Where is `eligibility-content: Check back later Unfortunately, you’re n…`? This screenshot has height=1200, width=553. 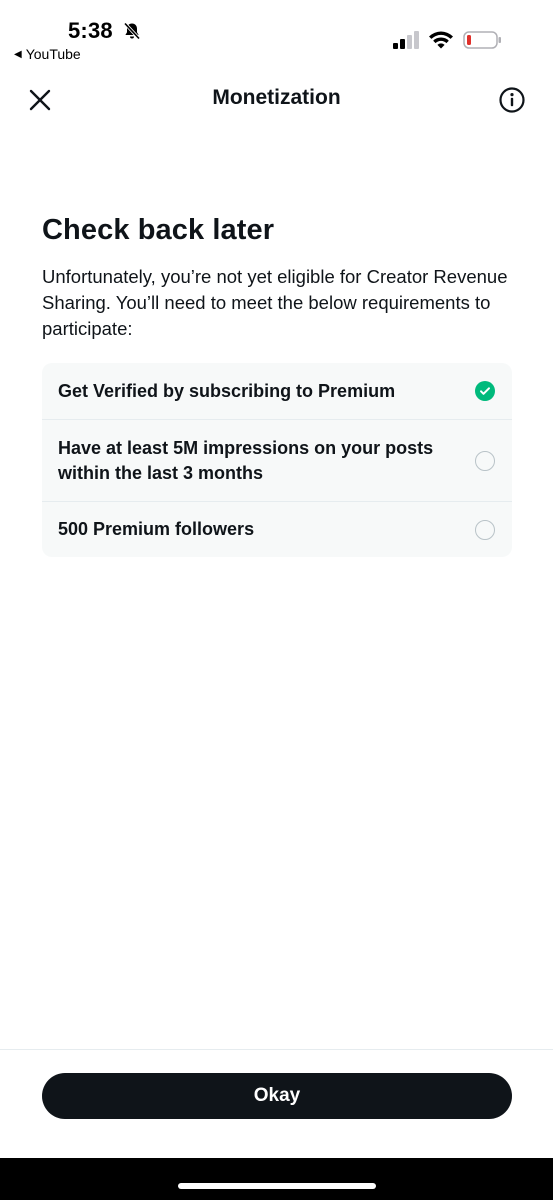 eligibility-content: Check back later Unfortunately, you’re n… is located at coordinates (277, 276).